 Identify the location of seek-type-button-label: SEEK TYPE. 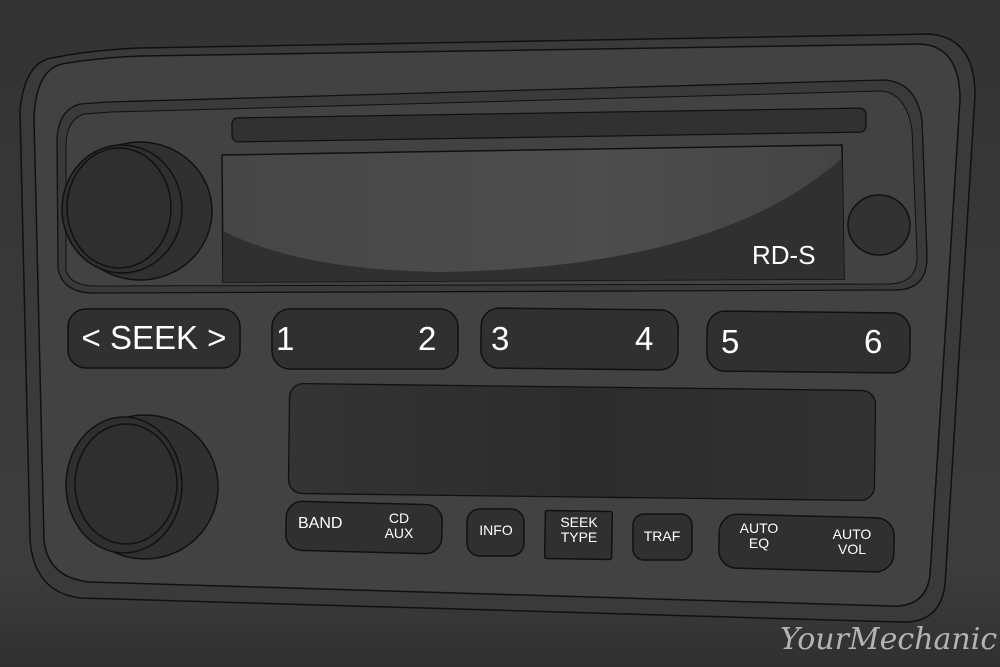
(579, 529).